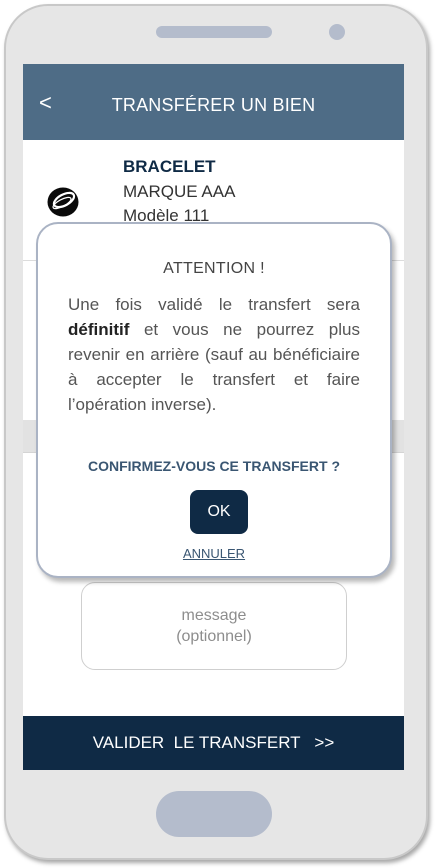 The width and height of the screenshot is (436, 868). Describe the element at coordinates (214, 32) in the screenshot. I see `phone-speaker` at that location.